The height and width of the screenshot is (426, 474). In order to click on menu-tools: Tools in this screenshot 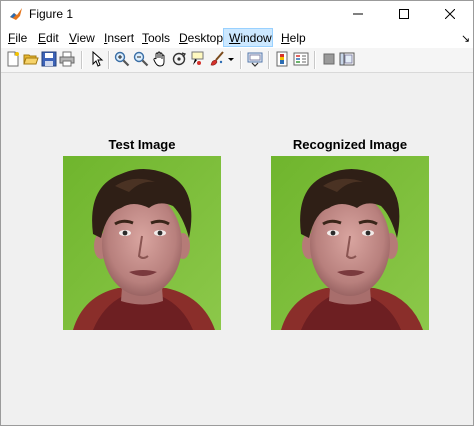, I will do `click(156, 38)`.